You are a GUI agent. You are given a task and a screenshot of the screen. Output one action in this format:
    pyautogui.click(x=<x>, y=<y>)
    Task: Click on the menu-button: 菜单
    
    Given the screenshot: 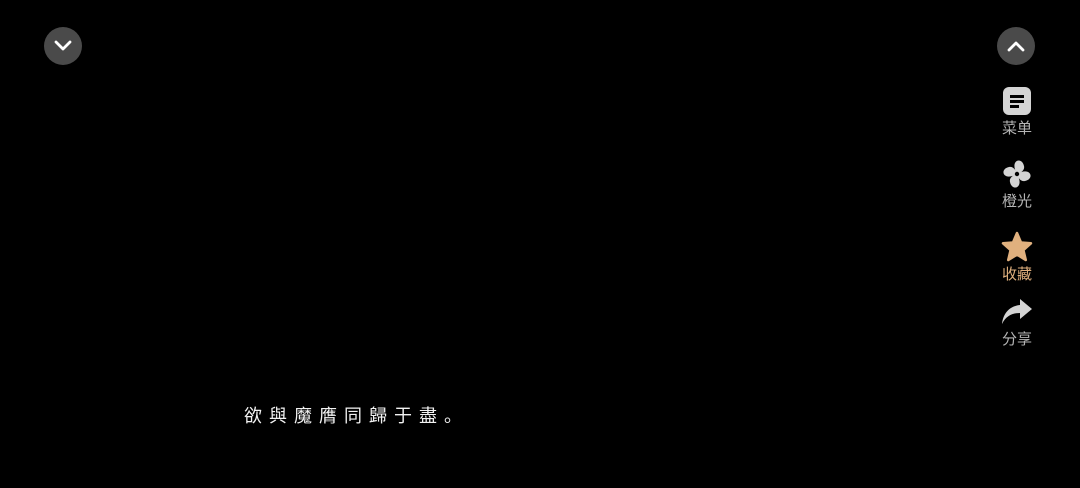 What is the action you would take?
    pyautogui.click(x=1017, y=111)
    